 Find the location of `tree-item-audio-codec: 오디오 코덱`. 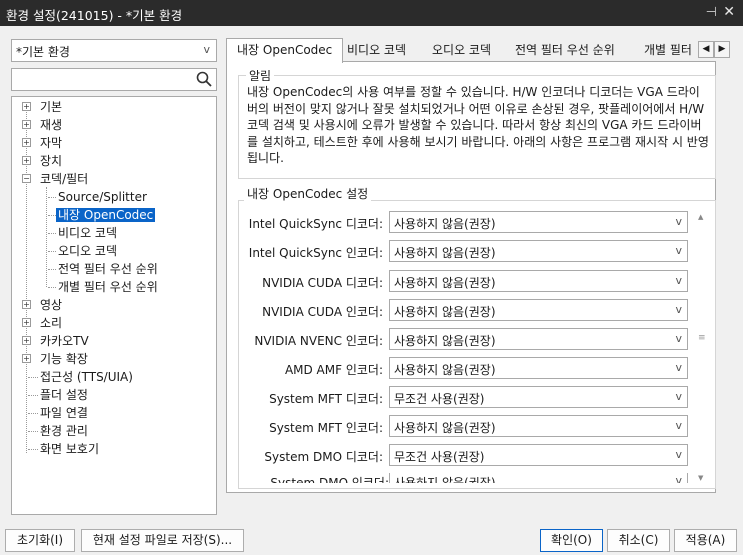

tree-item-audio-codec: 오디오 코덱 is located at coordinates (87, 251).